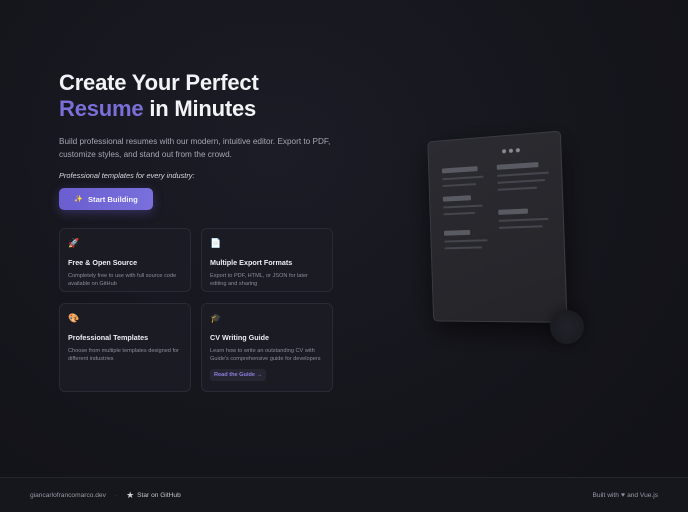 The image size is (688, 512). I want to click on hero-title-line1: Create Your Perfect, so click(159, 82).